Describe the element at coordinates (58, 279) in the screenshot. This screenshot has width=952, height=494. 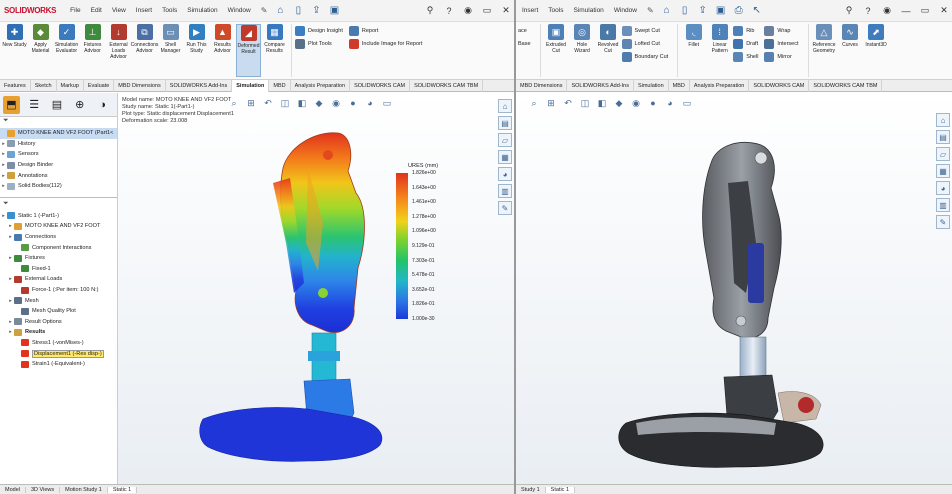
I see `sim-tree-item: ▸ External Loads` at that location.